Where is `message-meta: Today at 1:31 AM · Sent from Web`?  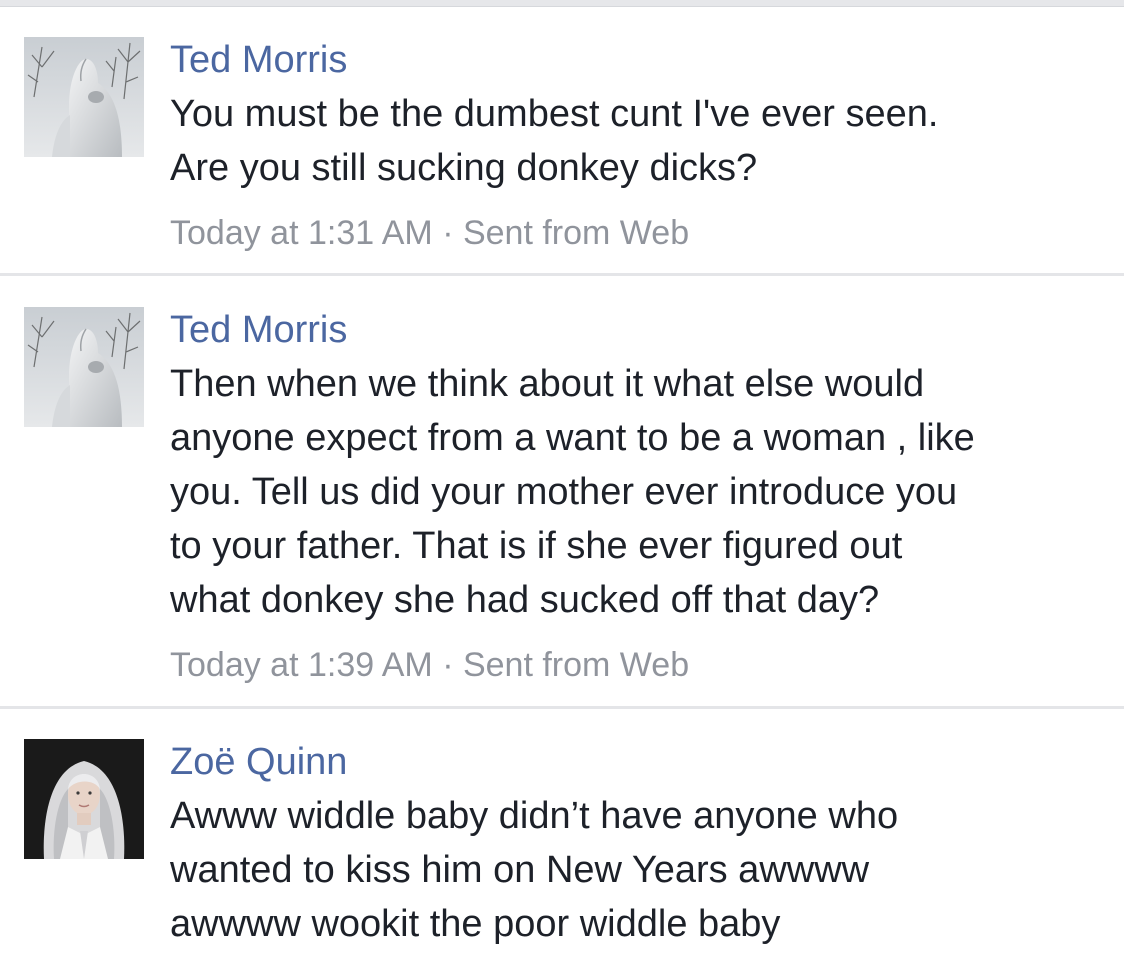
message-meta: Today at 1:31 AM · Sent from Web is located at coordinates (635, 233).